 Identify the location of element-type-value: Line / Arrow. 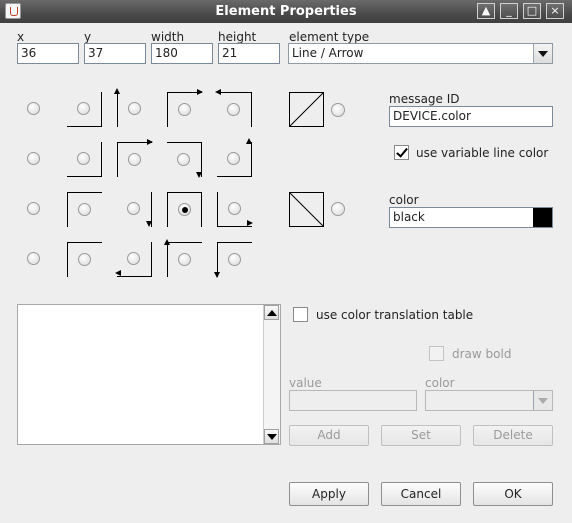
(328, 53).